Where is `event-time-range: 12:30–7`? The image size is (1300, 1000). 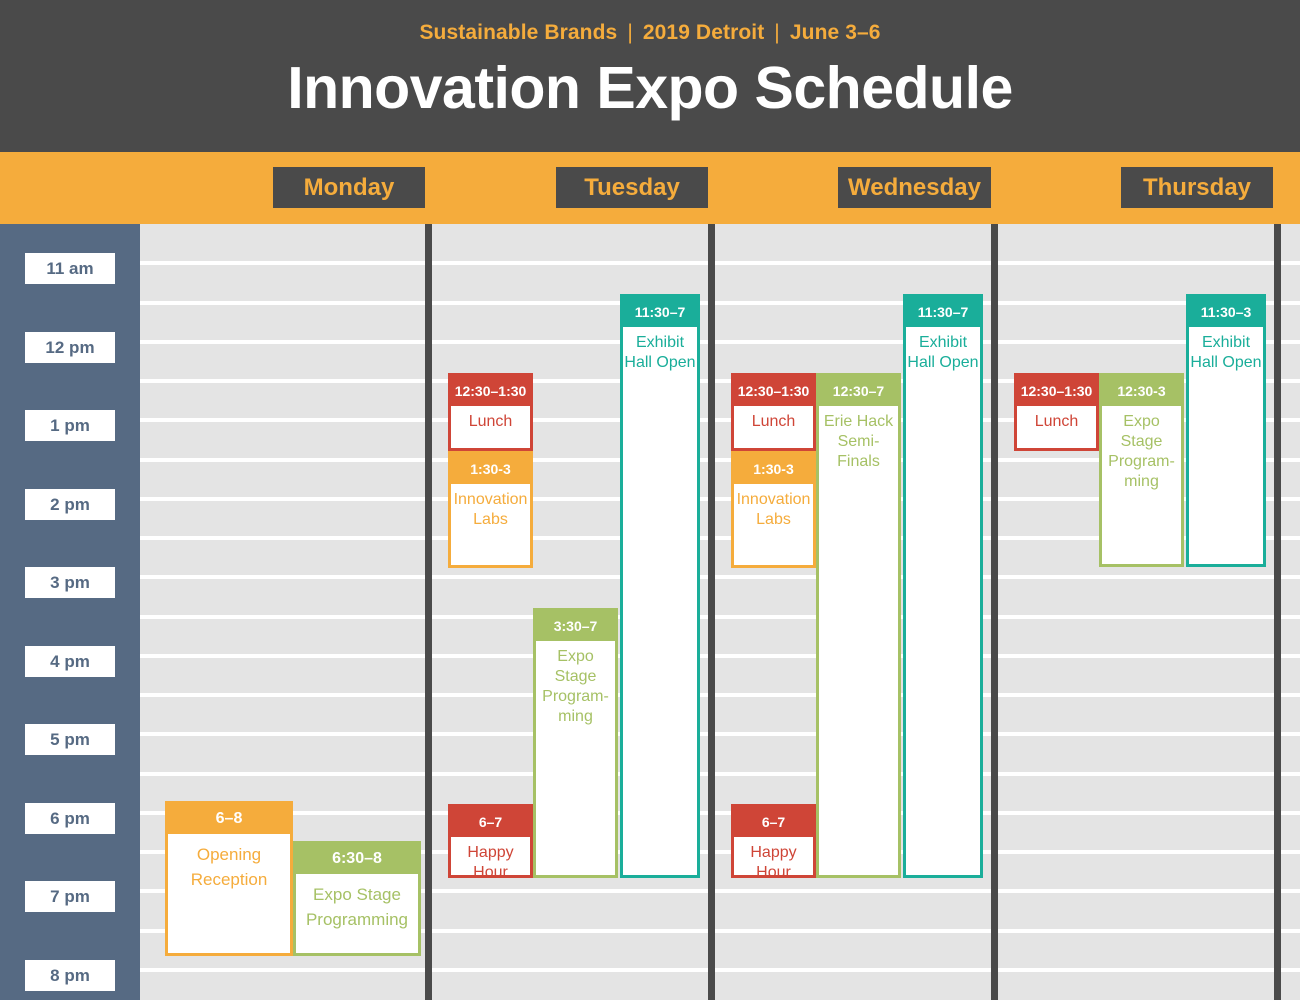 event-time-range: 12:30–7 is located at coordinates (858, 391).